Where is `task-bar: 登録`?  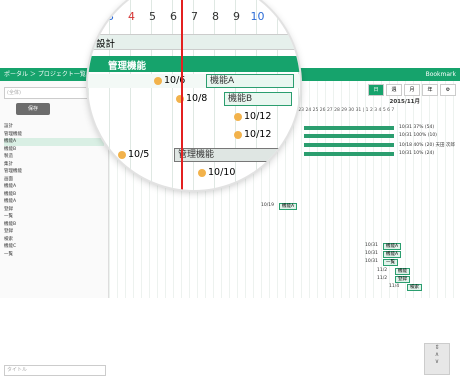
task-bar: 登録 is located at coordinates (402, 279).